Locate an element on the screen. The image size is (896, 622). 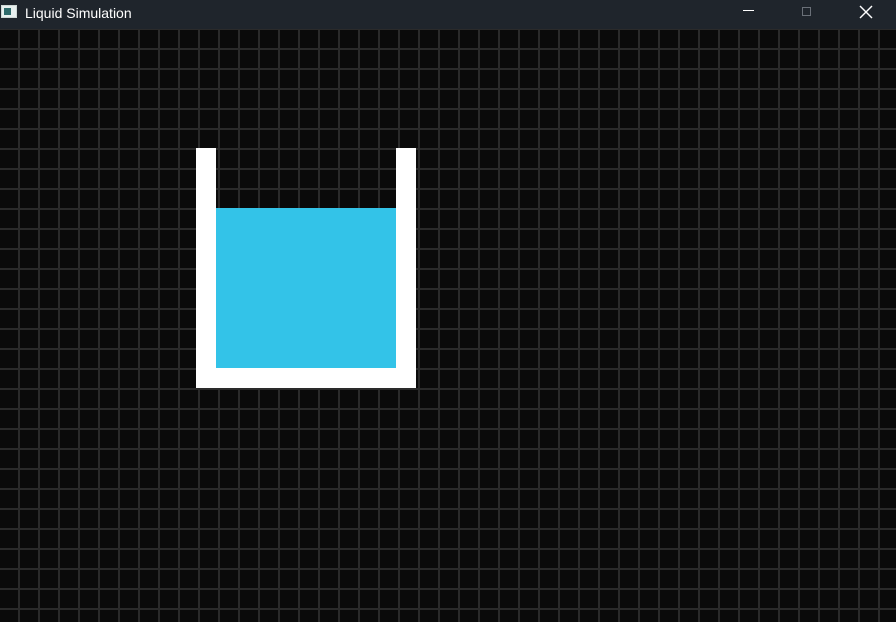
window-title: Liquid Simulation is located at coordinates (78, 13).